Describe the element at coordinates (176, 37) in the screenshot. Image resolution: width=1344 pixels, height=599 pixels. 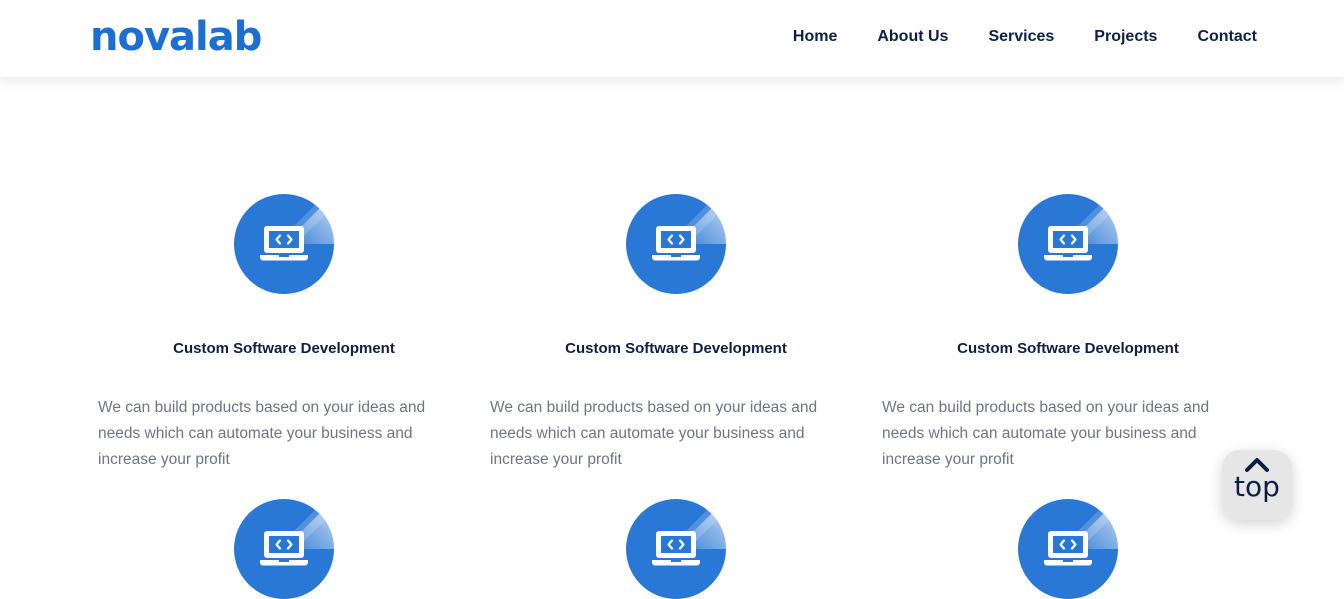
I see `brand-logo: novalab` at that location.